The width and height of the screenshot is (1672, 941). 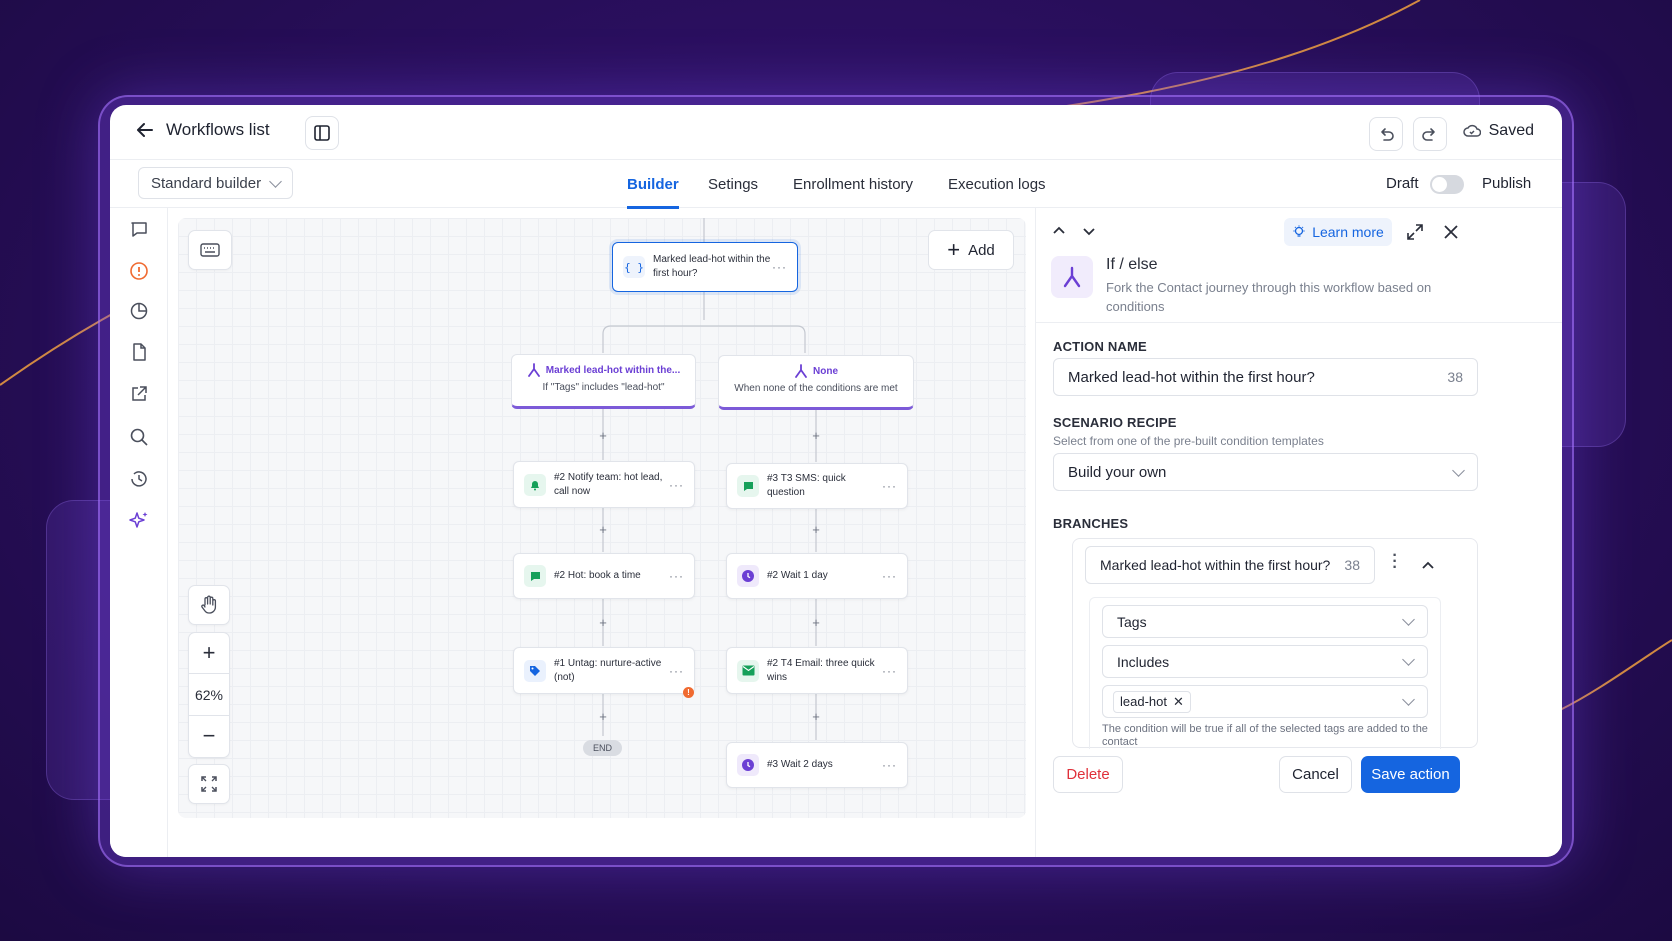 What do you see at coordinates (800, 764) in the screenshot?
I see `step-label: #3 Wait 2 days` at bounding box center [800, 764].